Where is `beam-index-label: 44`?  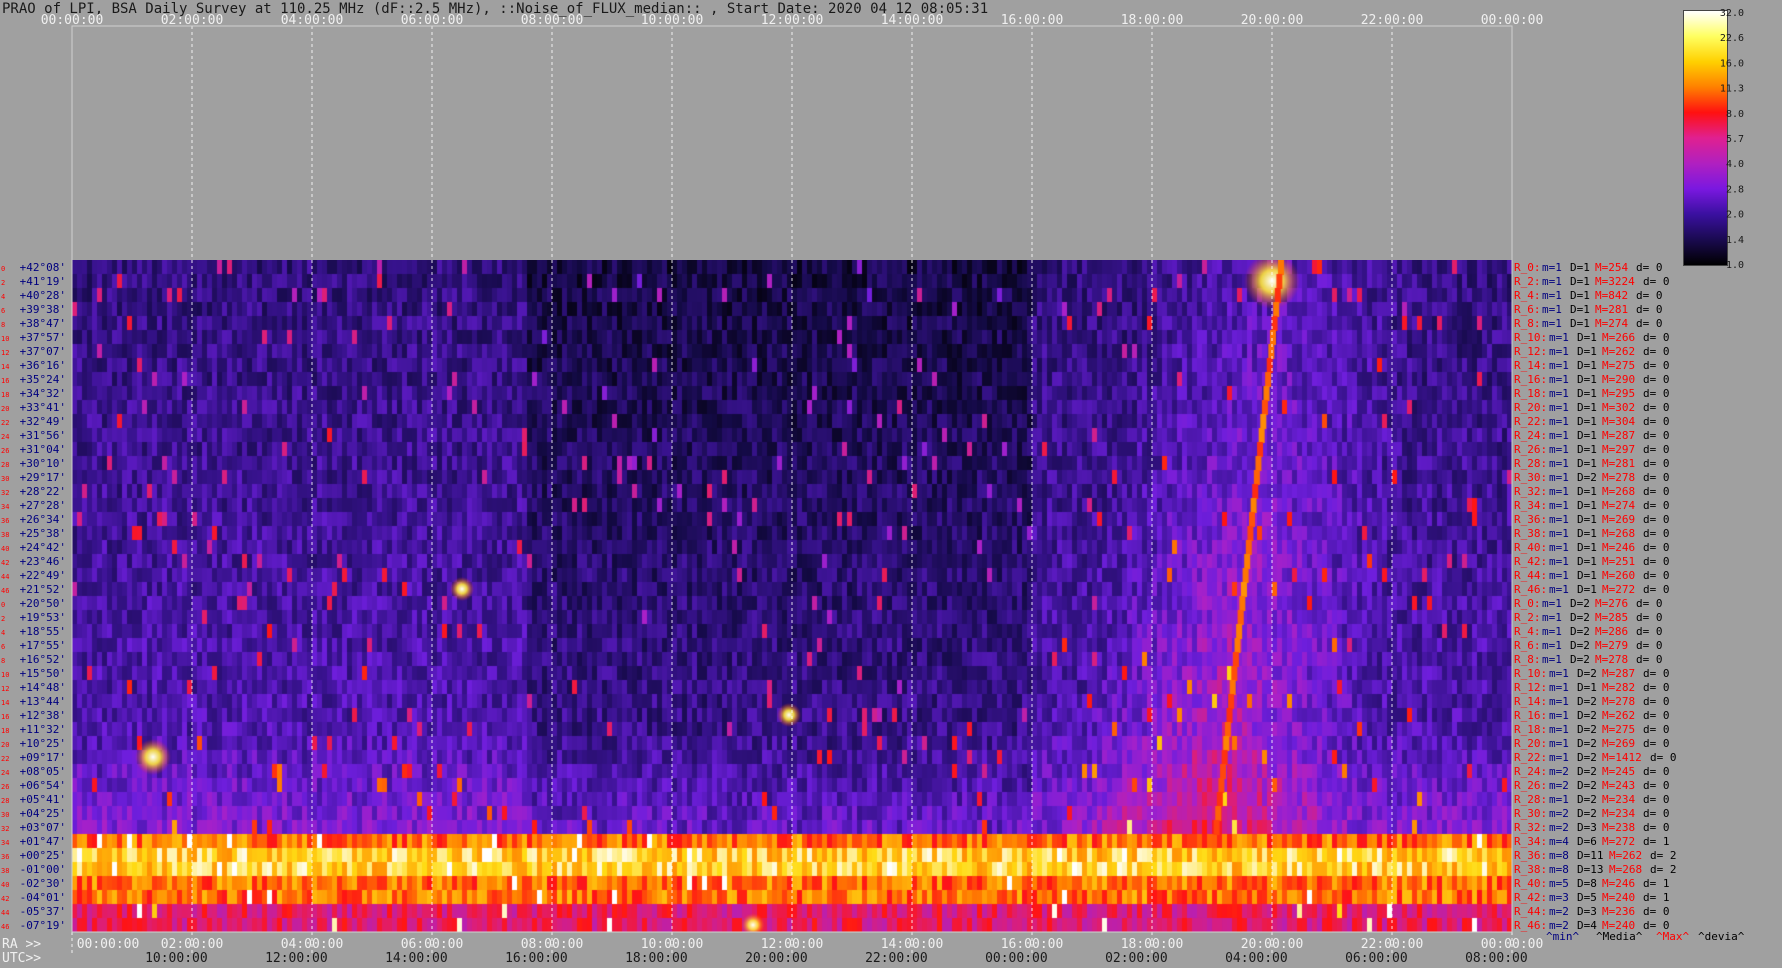
beam-index-label: 44 is located at coordinates (5, 577).